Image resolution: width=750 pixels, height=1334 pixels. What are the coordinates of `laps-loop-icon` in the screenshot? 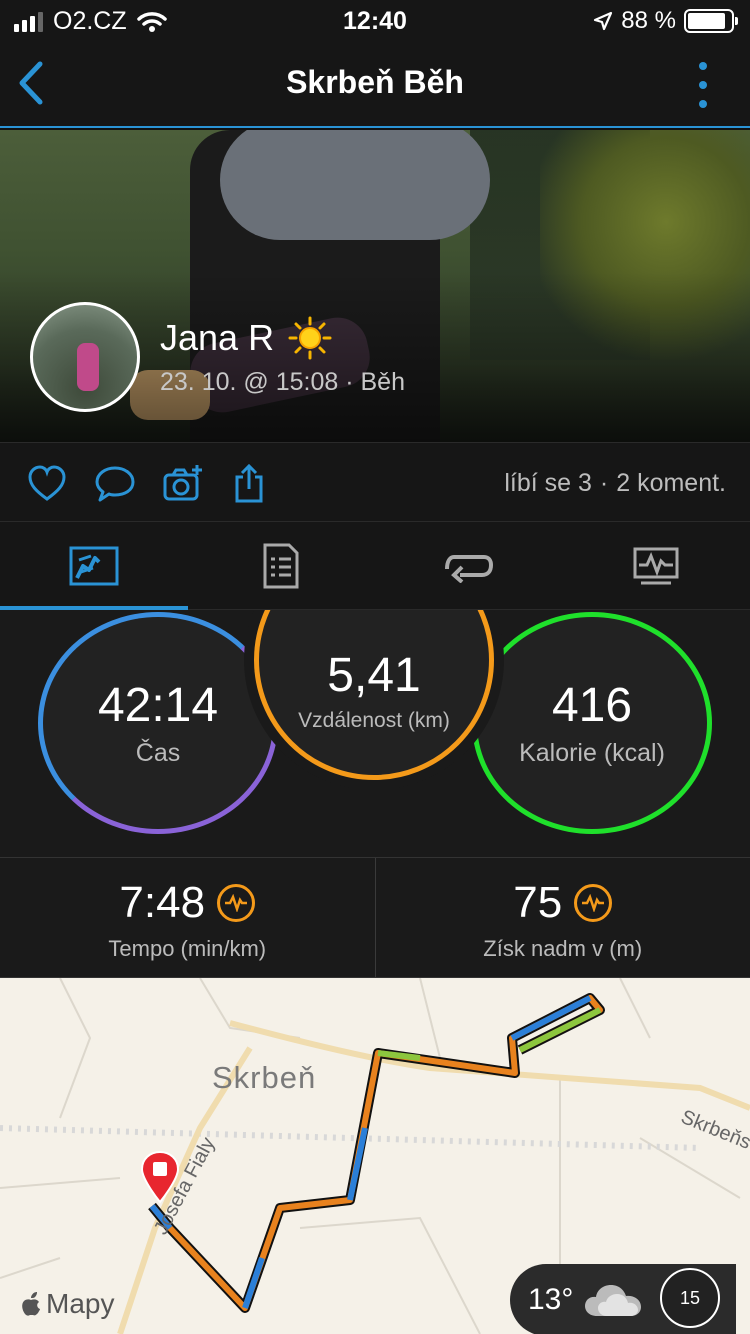 It's located at (468, 568).